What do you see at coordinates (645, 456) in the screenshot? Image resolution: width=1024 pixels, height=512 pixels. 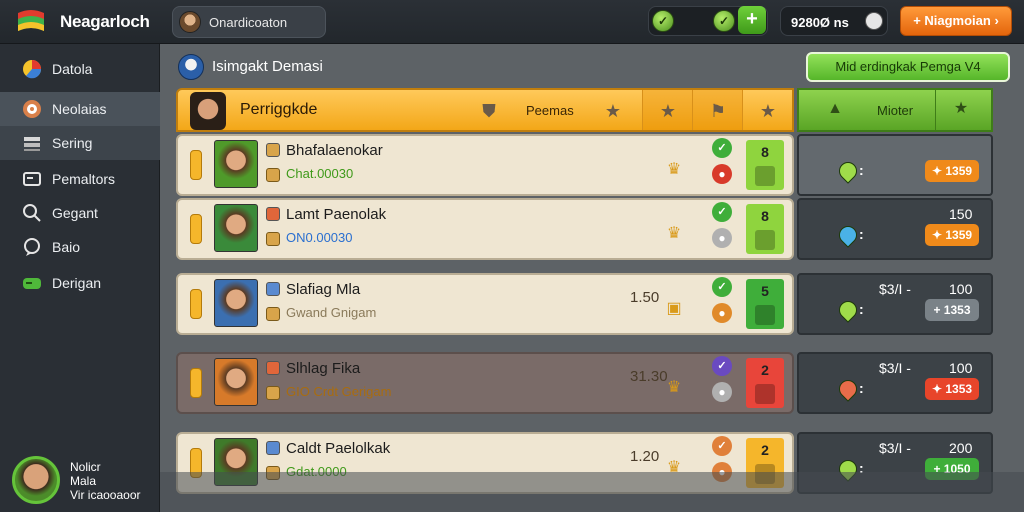 I see `row-score: 1.20` at bounding box center [645, 456].